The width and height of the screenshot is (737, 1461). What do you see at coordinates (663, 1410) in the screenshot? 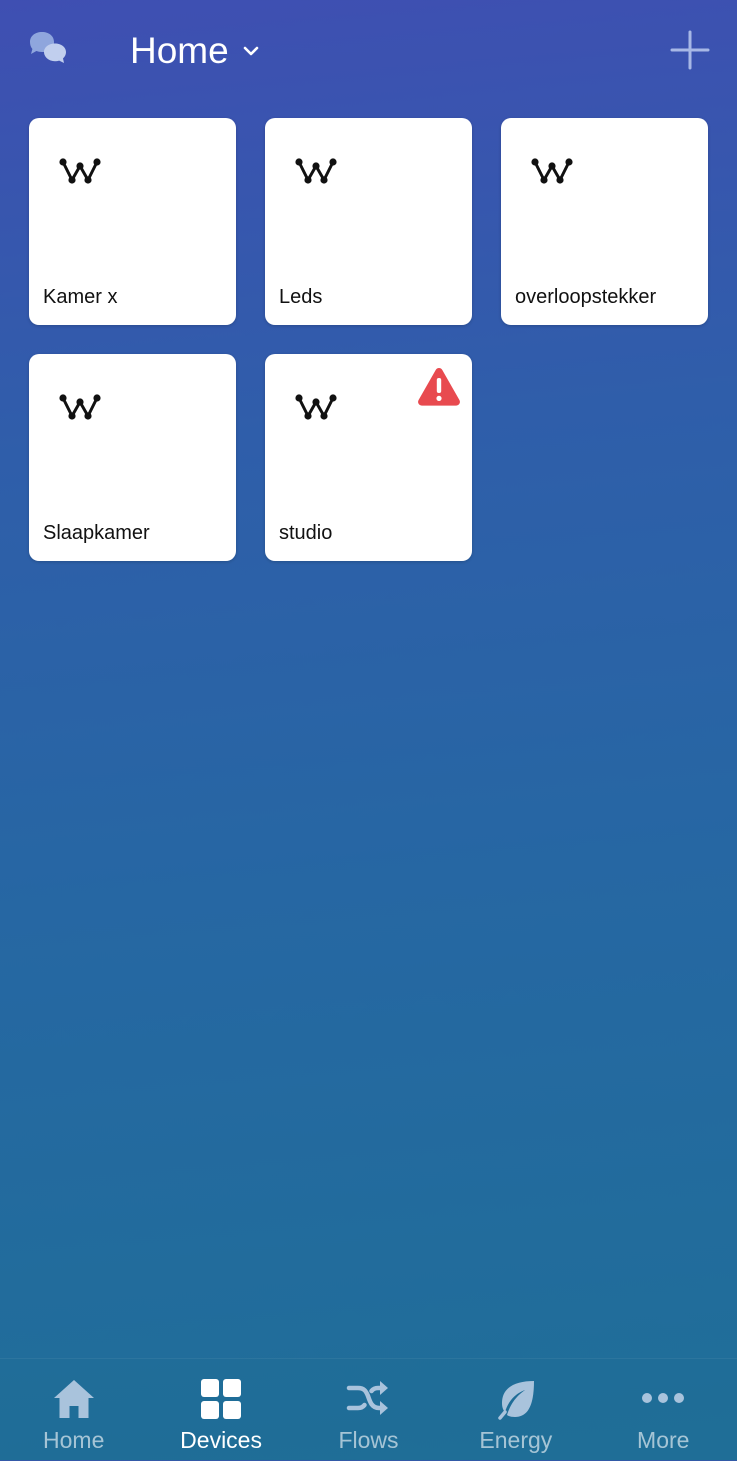
I see `nav-more: More` at bounding box center [663, 1410].